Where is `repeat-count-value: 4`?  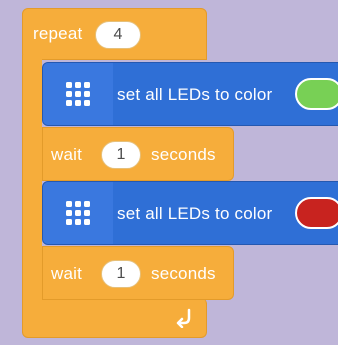
repeat-count-value: 4 is located at coordinates (118, 34).